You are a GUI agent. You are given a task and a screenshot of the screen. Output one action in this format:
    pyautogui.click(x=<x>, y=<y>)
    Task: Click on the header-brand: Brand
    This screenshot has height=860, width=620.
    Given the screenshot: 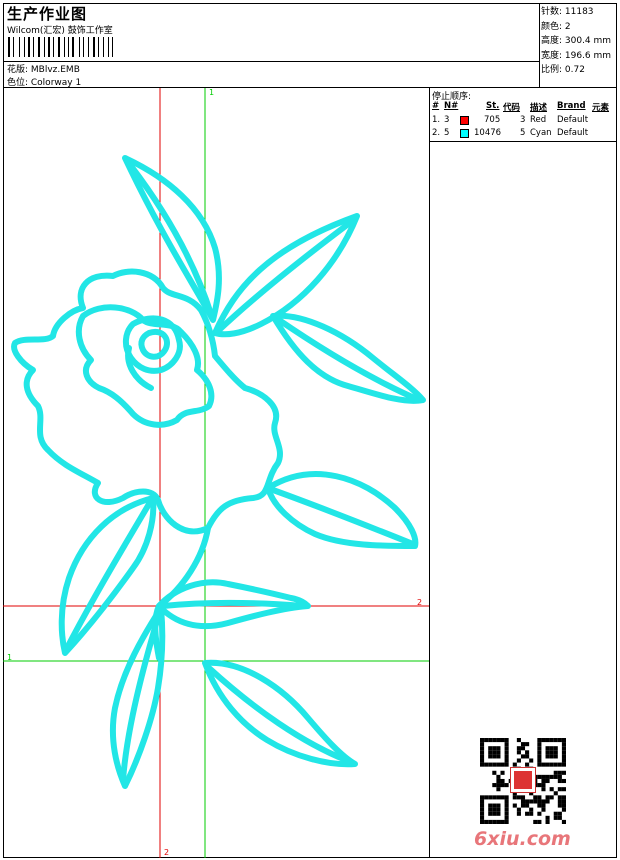 What is the action you would take?
    pyautogui.click(x=571, y=106)
    